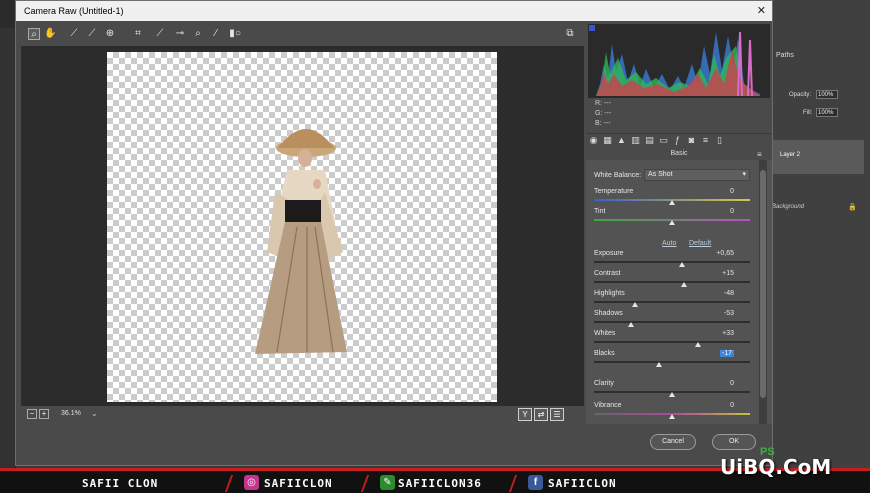 The height and width of the screenshot is (493, 870). Describe the element at coordinates (160, 34) in the screenshot. I see `straighten-icon: ⟋` at that location.